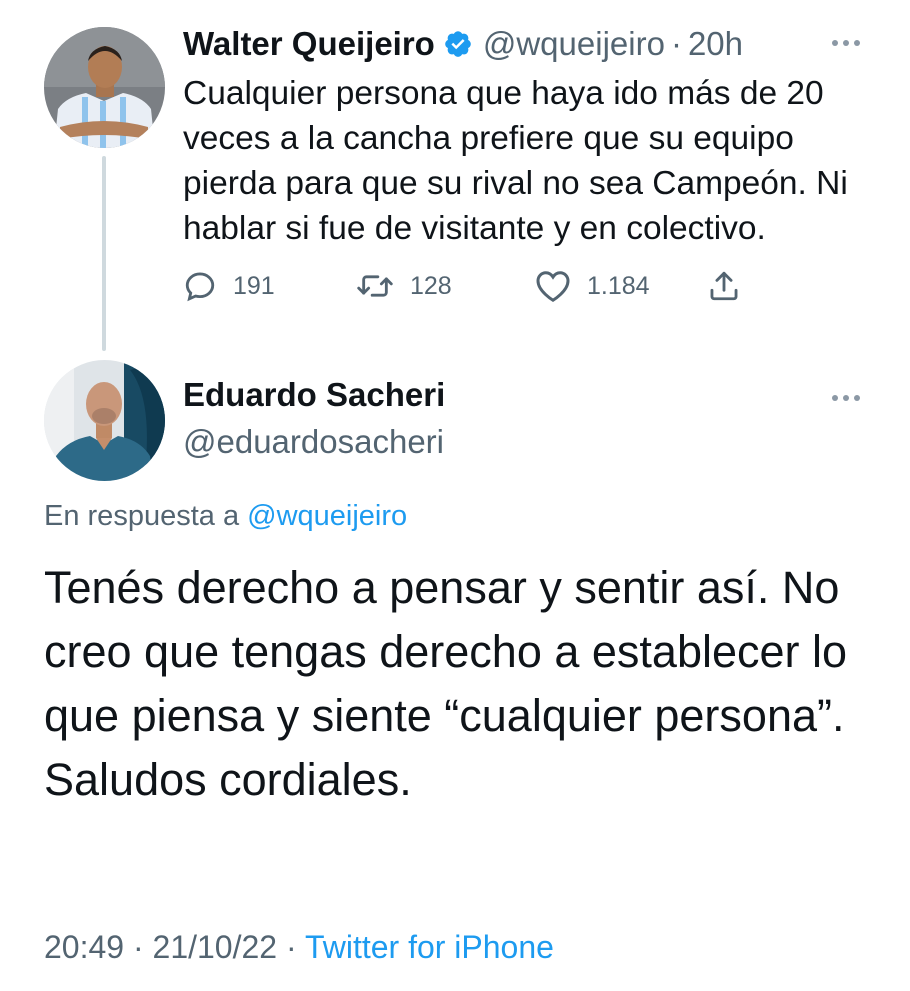 The height and width of the screenshot is (991, 910). I want to click on reply-author-handle: @eduardosacheri, so click(313, 442).